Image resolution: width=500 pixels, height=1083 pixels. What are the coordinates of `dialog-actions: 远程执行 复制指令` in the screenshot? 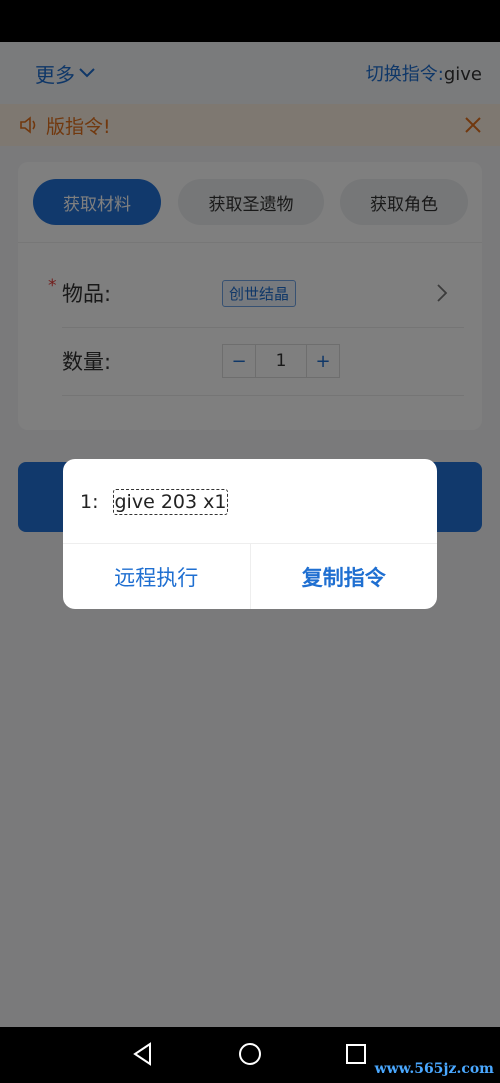 It's located at (250, 576).